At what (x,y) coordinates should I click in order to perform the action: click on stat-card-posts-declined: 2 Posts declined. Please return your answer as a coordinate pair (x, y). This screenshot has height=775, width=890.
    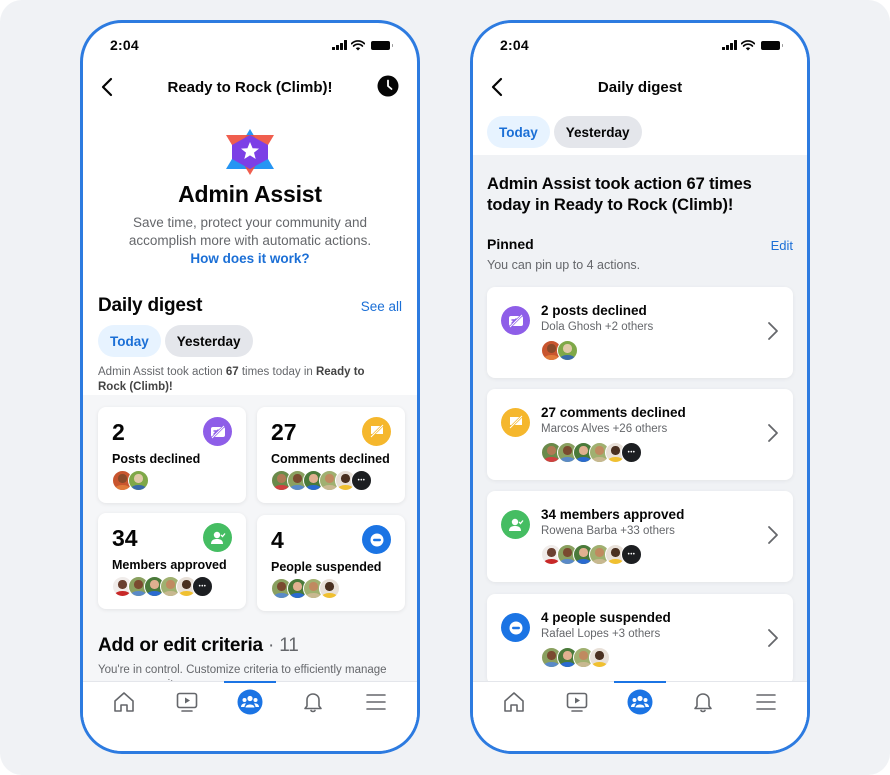
    Looking at the image, I should click on (172, 455).